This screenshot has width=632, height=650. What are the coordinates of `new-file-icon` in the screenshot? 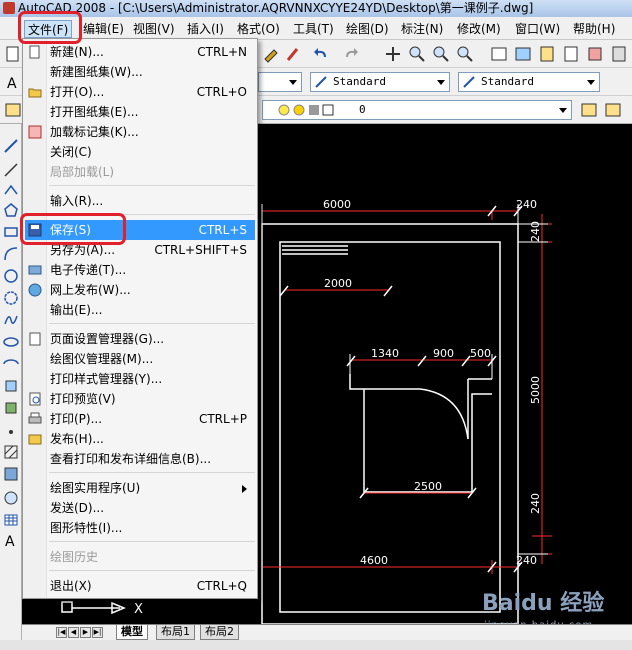 It's located at (13, 54).